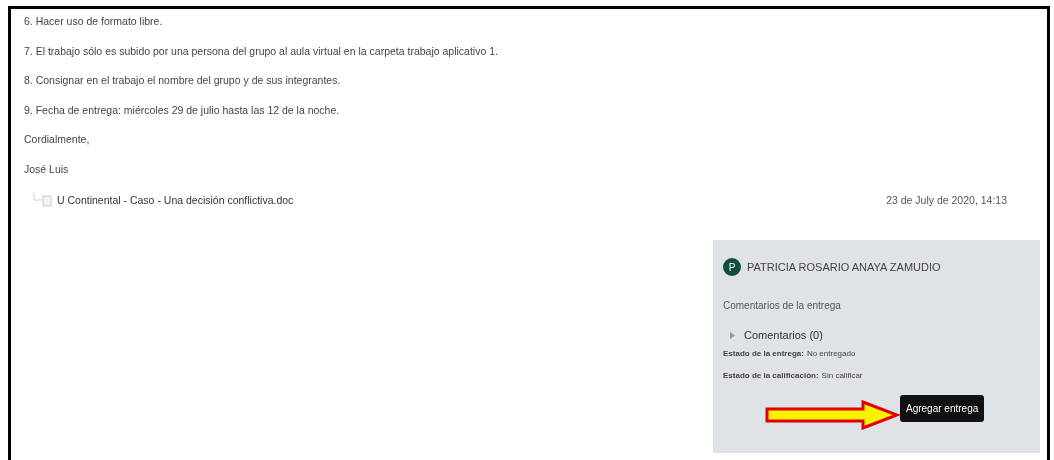 The width and height of the screenshot is (1054, 460). I want to click on paragraph: 6. Hacer uso de formato libre., so click(94, 21).